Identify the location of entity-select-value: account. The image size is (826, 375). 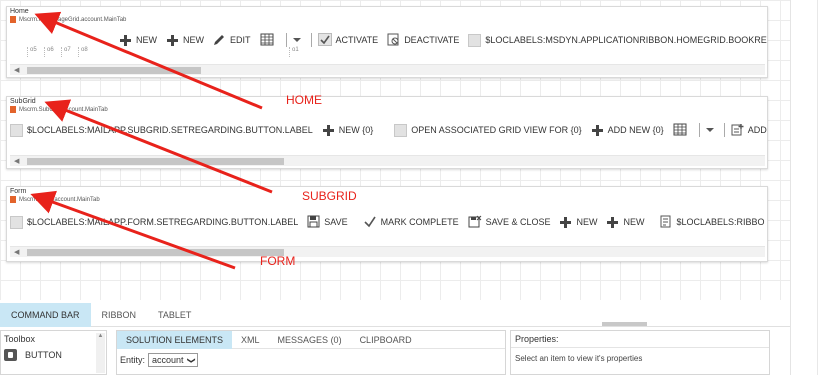
(168, 360).